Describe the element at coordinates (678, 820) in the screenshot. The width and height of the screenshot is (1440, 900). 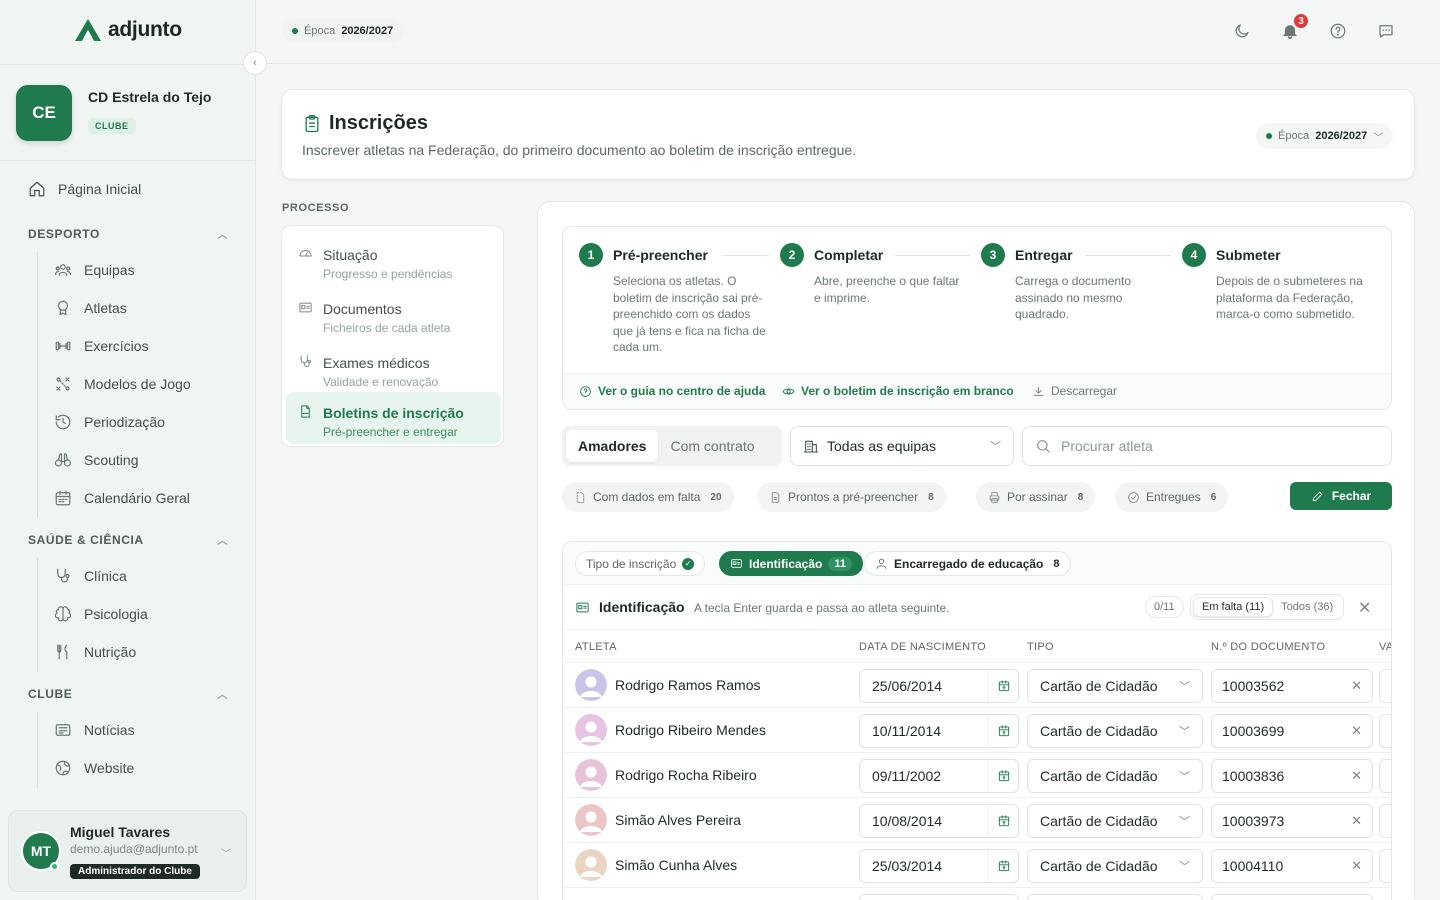
I see `athlete-name: Simão Alves Pereira` at that location.